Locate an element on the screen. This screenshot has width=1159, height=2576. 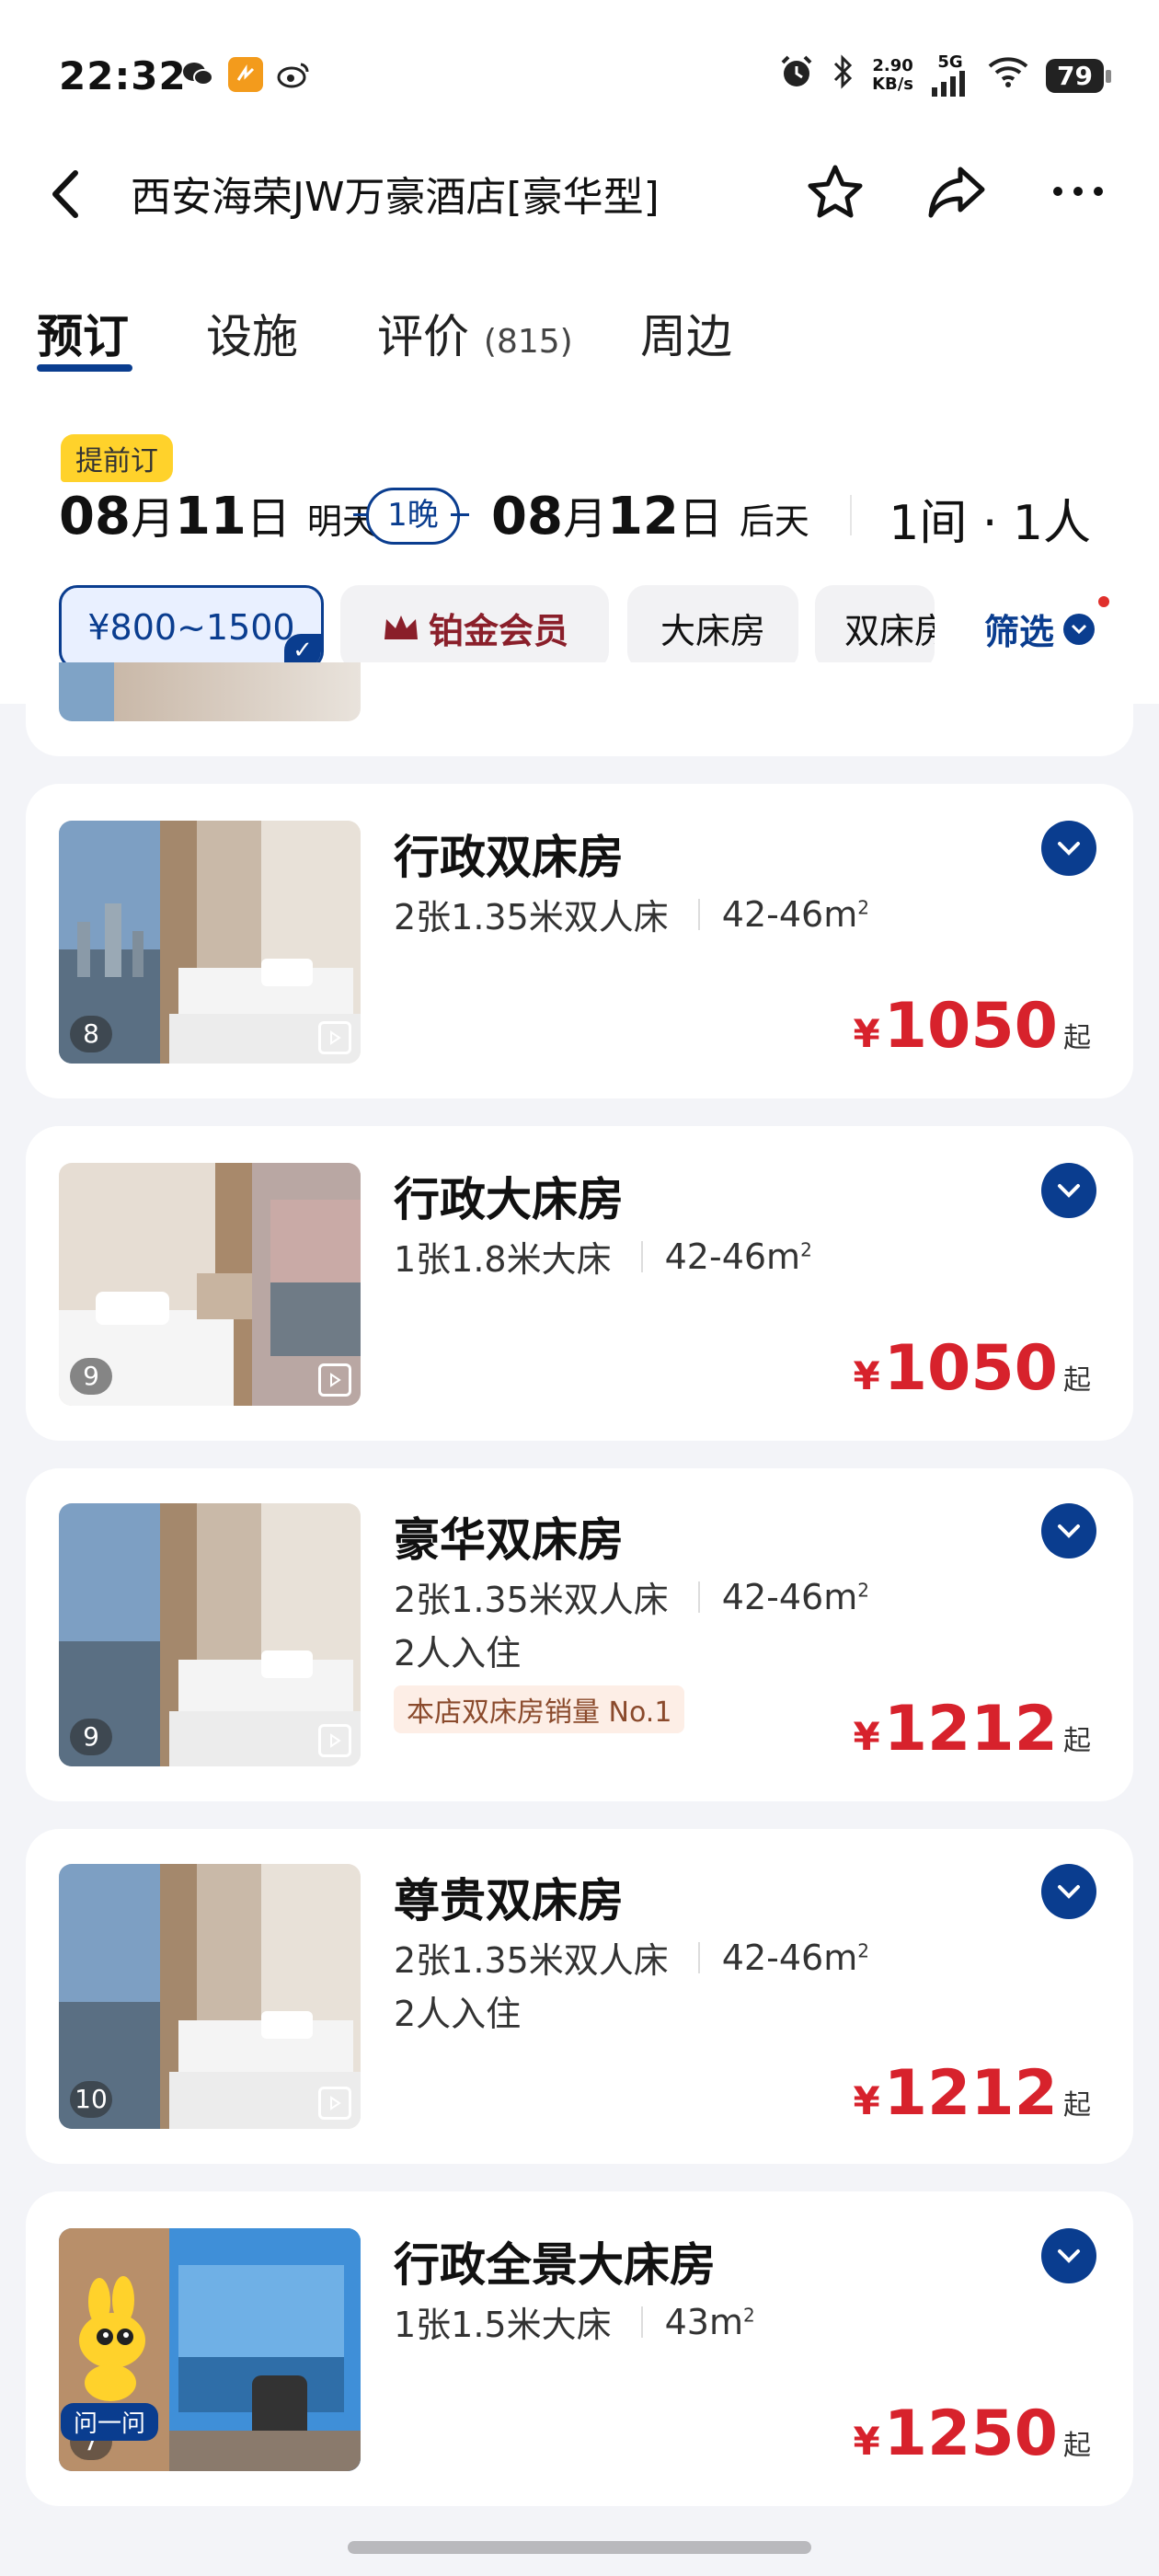
wechat-icon is located at coordinates (197, 74).